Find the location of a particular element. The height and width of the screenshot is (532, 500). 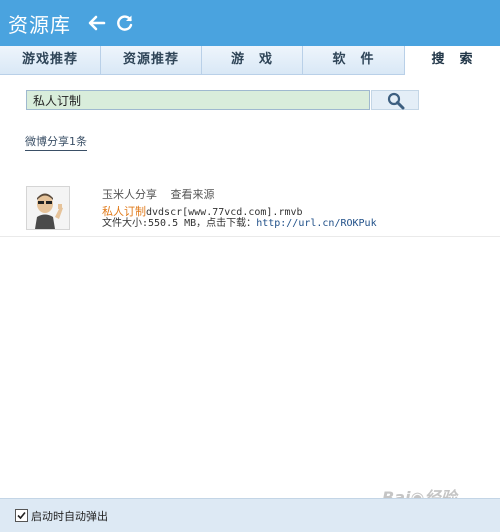

avatar is located at coordinates (48, 208).